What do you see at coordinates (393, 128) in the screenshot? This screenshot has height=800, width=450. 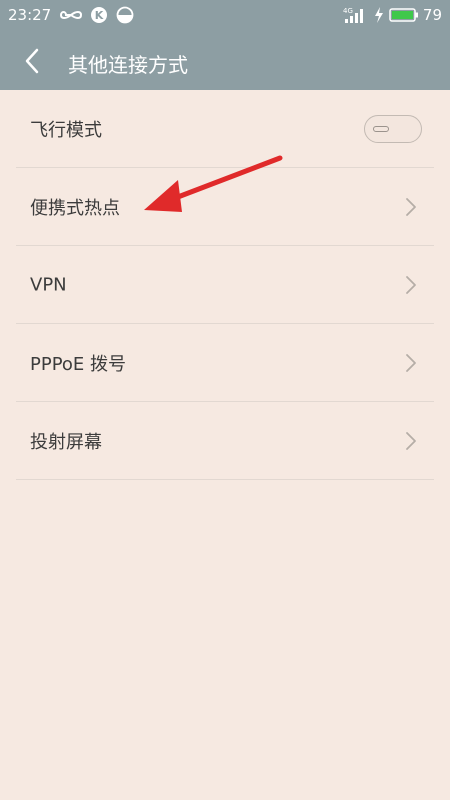 I see `airplane-mode-toggle` at bounding box center [393, 128].